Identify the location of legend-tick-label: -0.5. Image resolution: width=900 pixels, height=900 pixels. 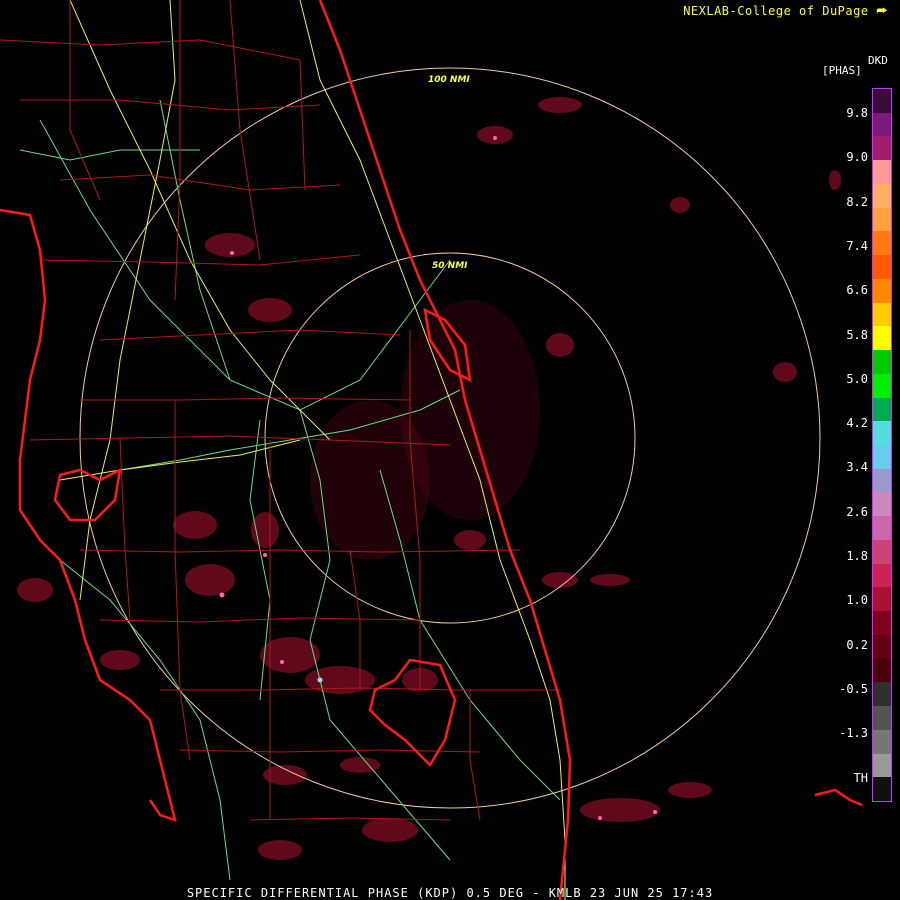
(853, 688).